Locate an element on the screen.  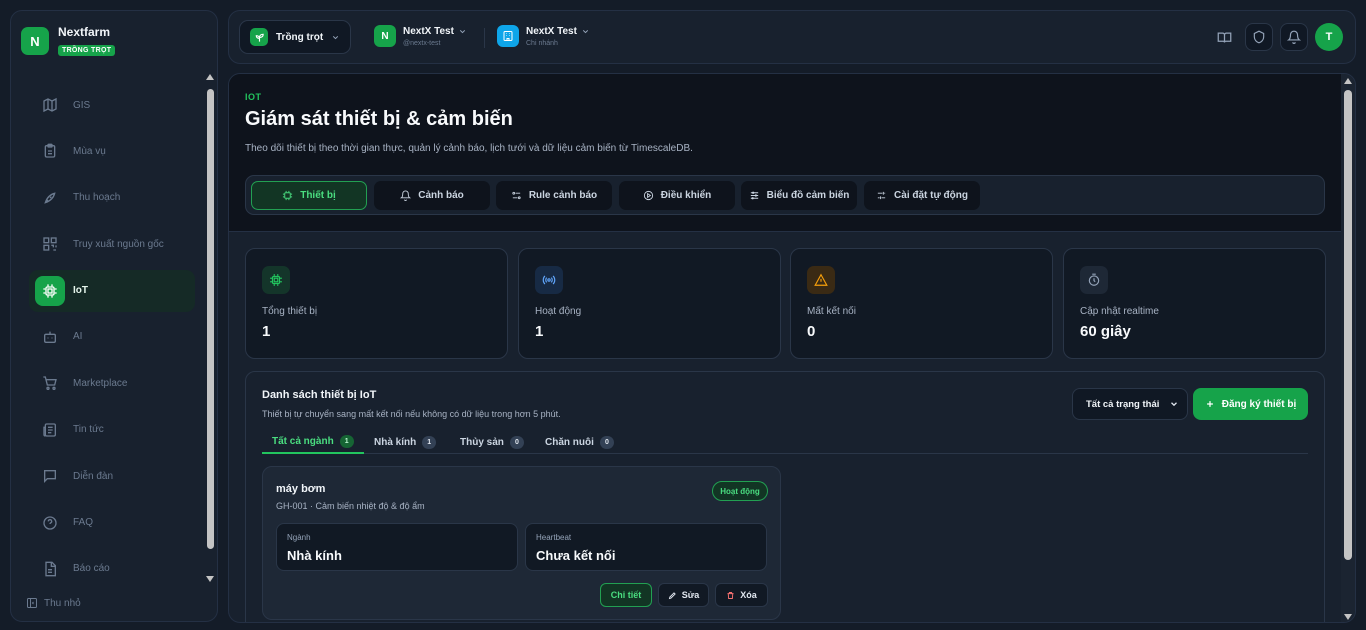
sidebar-item-label: GIS is located at coordinates (82, 105).